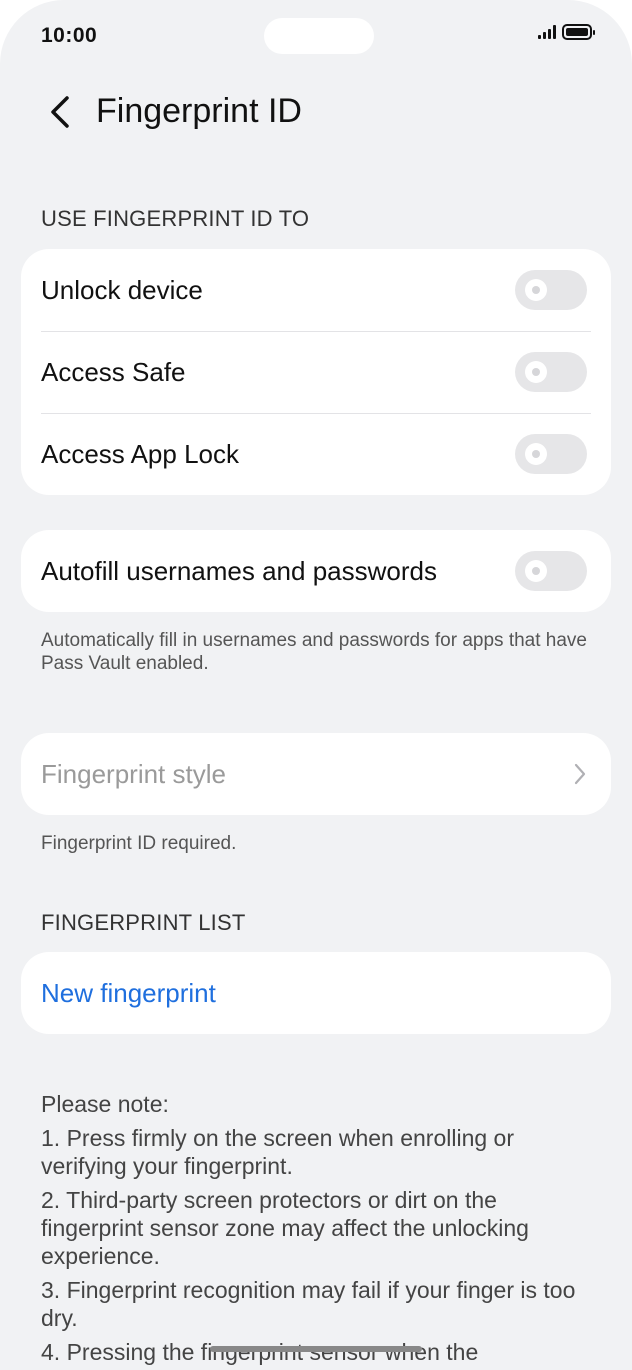  Describe the element at coordinates (69, 35) in the screenshot. I see `status-time: 10:00` at that location.